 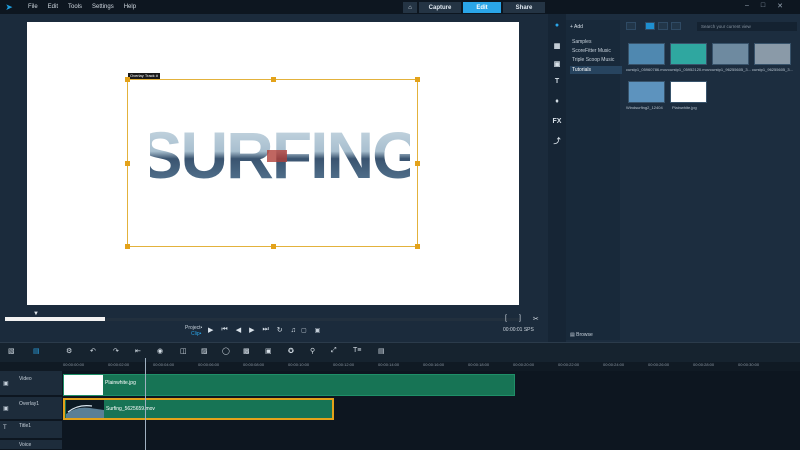 I want to click on aspect-ratio-icon: ▢, so click(x=304, y=330).